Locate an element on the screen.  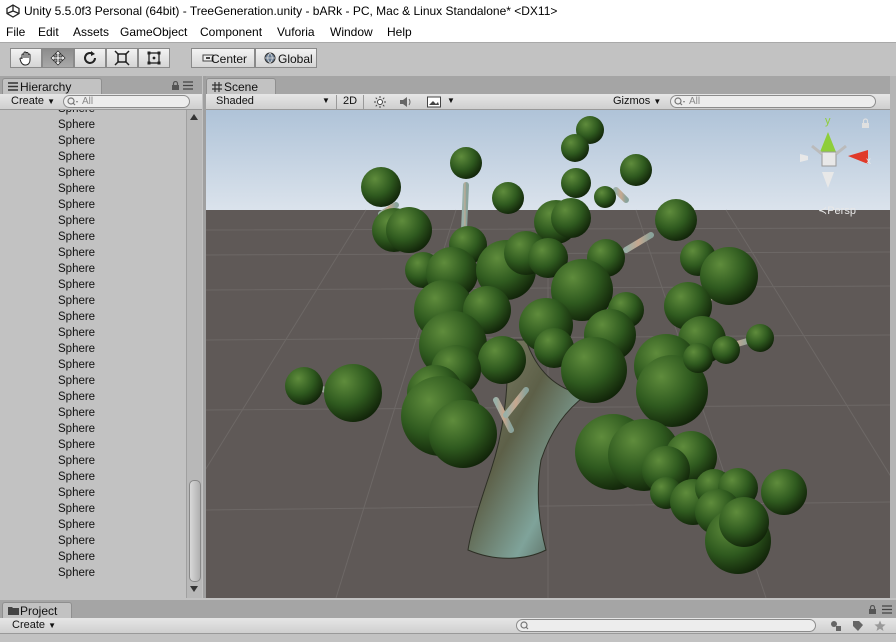
pivot-center-button: Center is located at coordinates (223, 58).